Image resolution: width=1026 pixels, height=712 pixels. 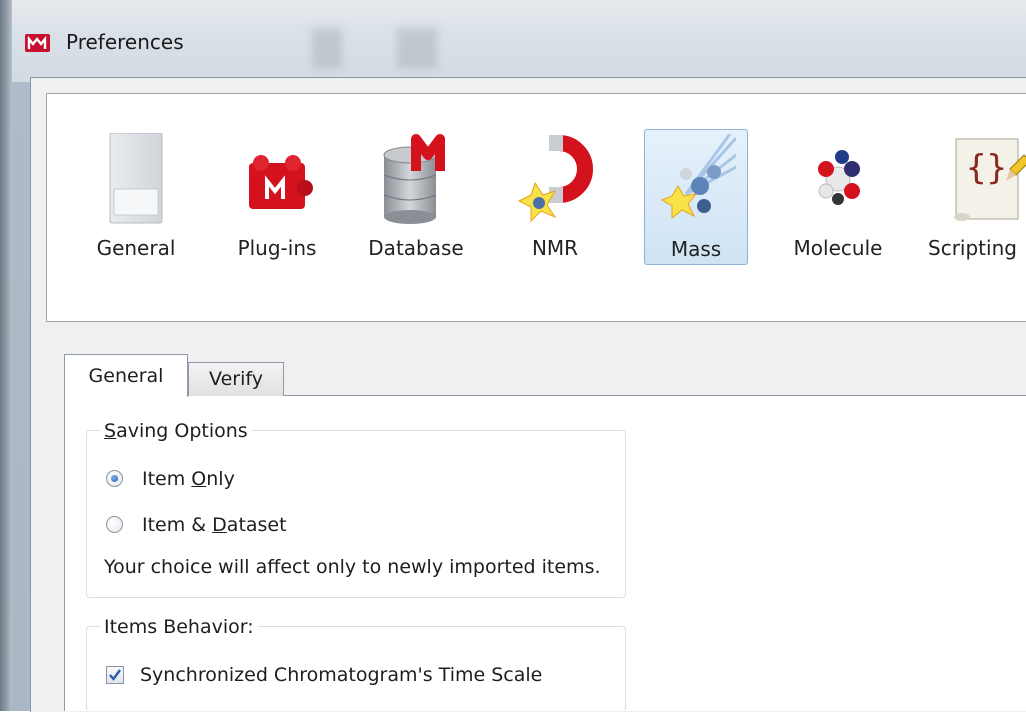 I want to click on sync-time-scale-label: Synchronized Chromatogram's Time Scale, so click(x=341, y=675).